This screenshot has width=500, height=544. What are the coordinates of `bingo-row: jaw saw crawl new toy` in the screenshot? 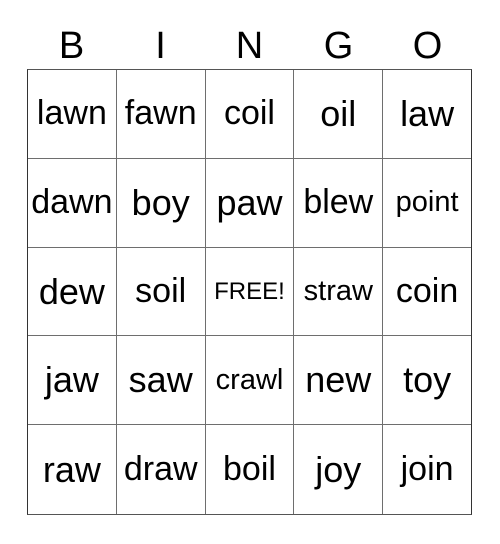 It's located at (249, 381).